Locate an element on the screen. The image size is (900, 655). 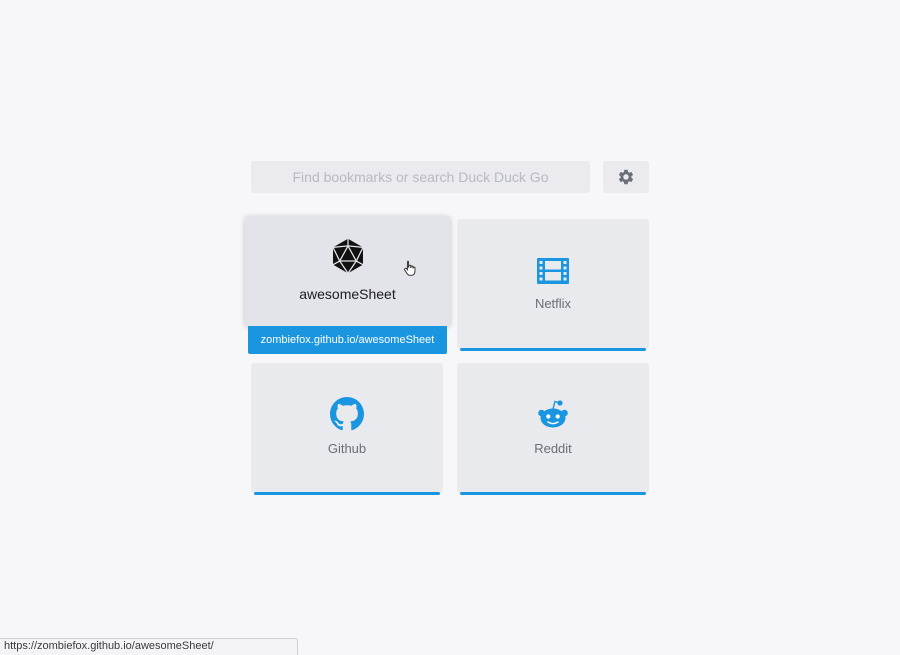
hand-cursor-icon is located at coordinates (410, 268).